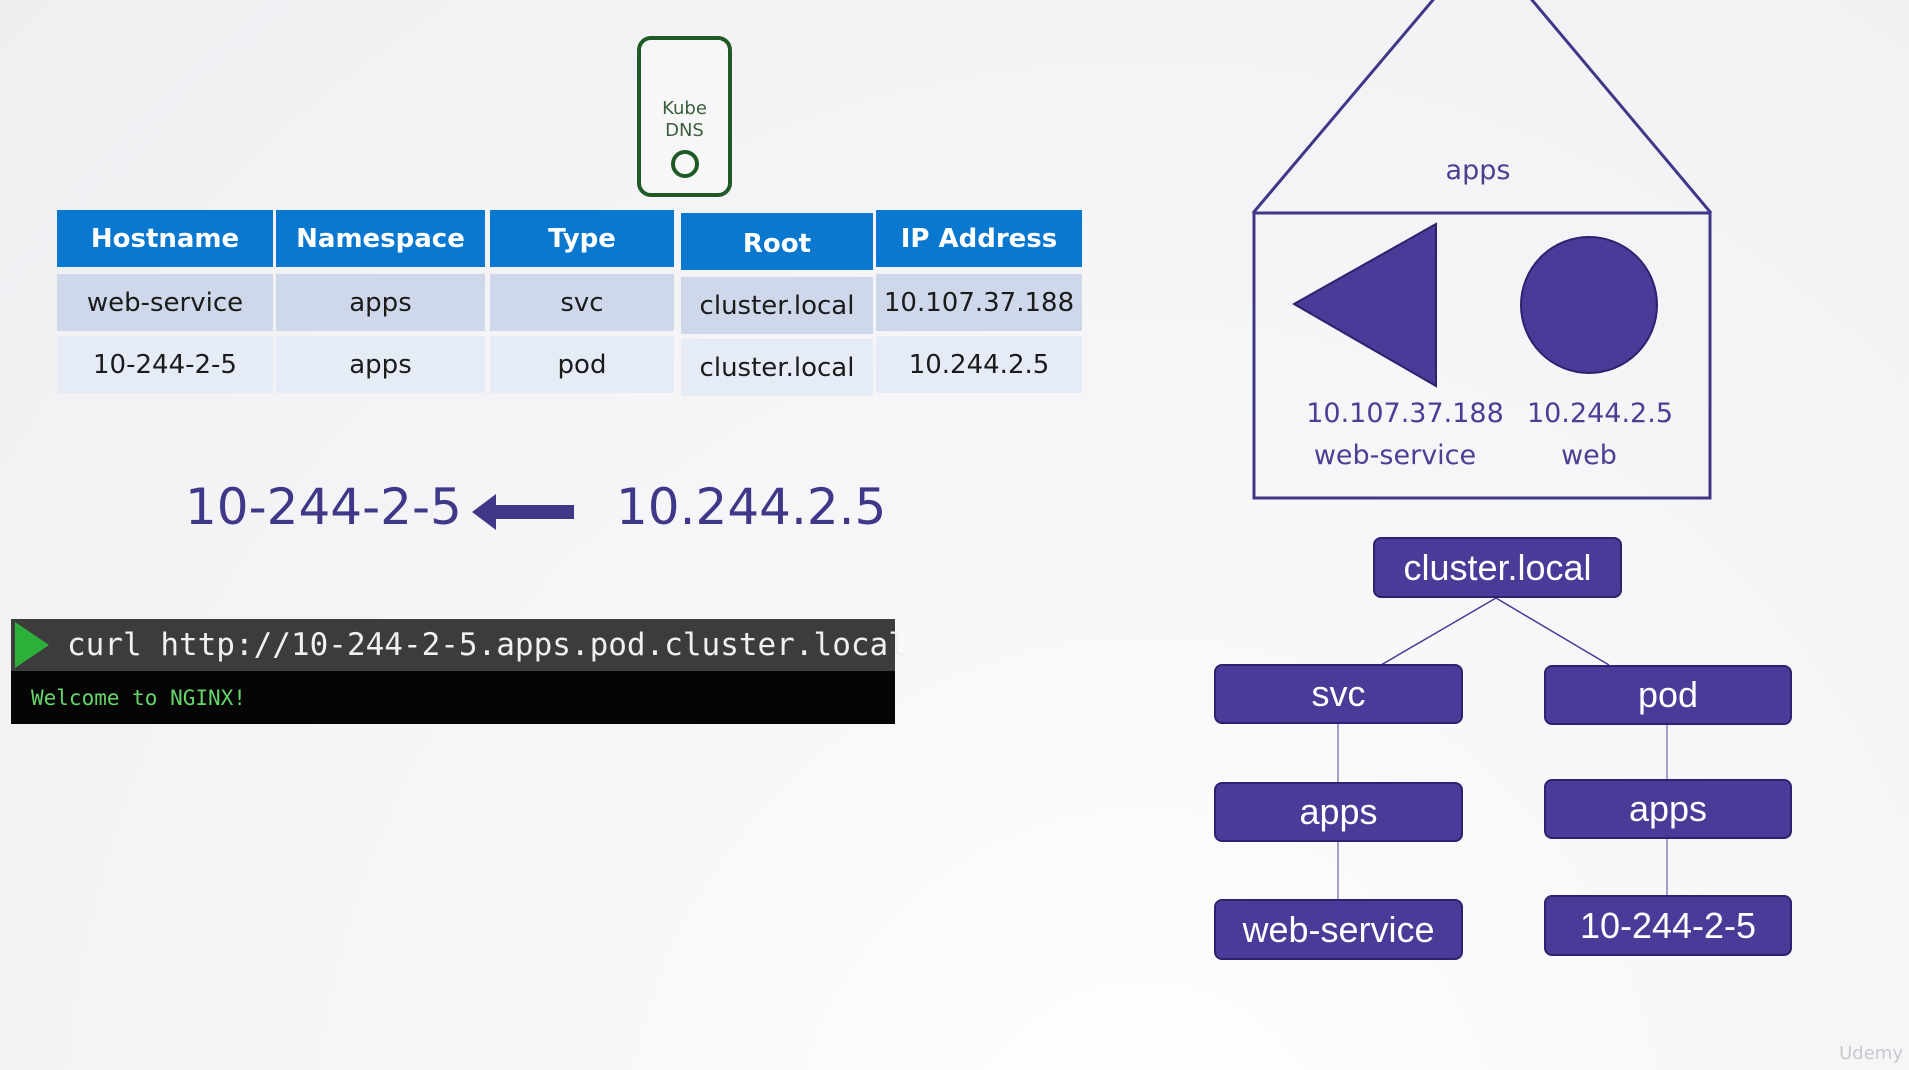 This screenshot has width=1909, height=1070. What do you see at coordinates (1668, 925) in the screenshot?
I see `tree-node-pod-leaf: 10-244-2-5` at bounding box center [1668, 925].